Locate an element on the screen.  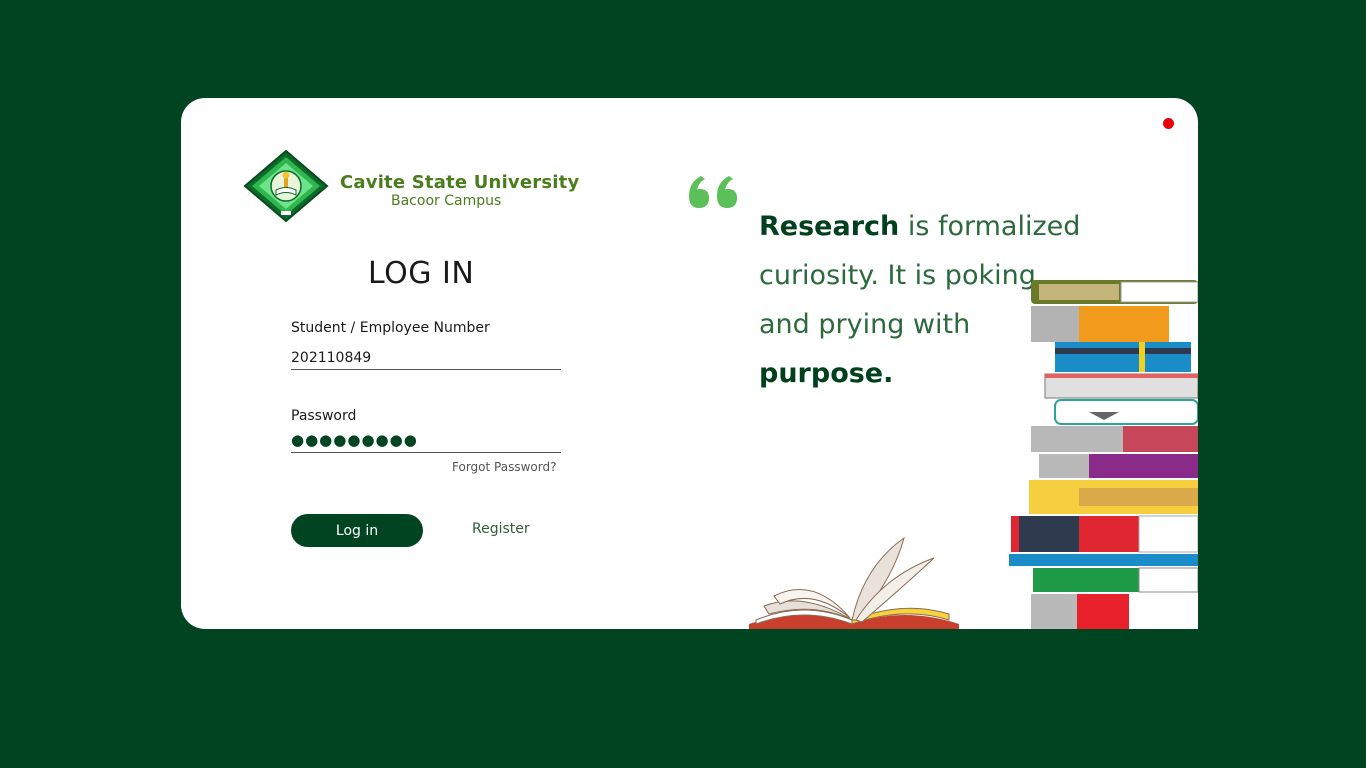
password-mask: ●●●●●●●●● is located at coordinates (354, 440).